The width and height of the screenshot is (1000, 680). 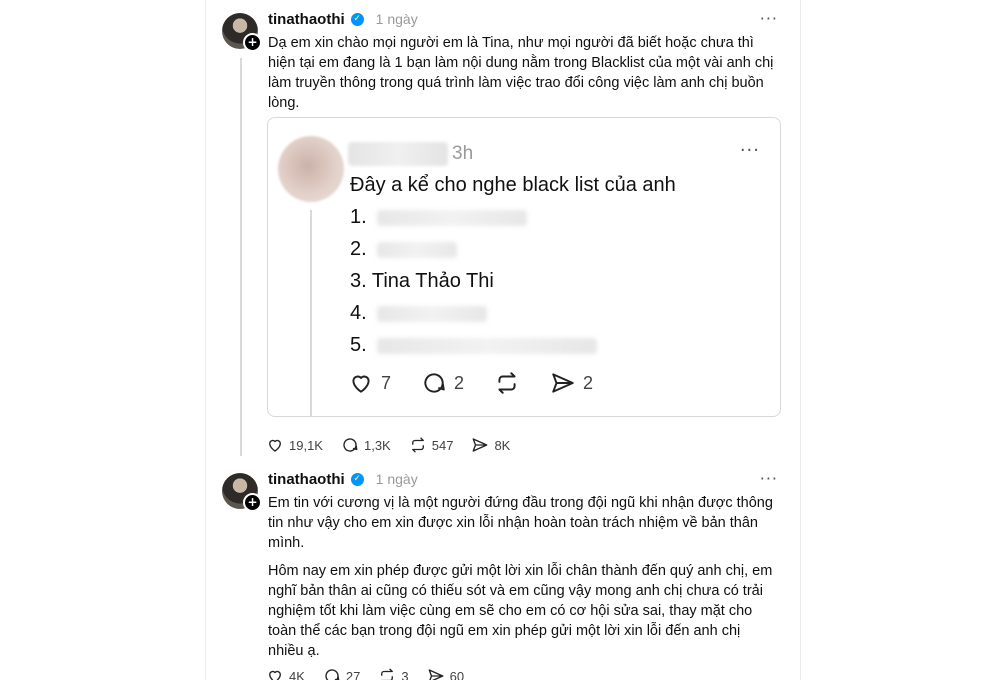 What do you see at coordinates (311, 313) in the screenshot?
I see `quoted-thread-line` at bounding box center [311, 313].